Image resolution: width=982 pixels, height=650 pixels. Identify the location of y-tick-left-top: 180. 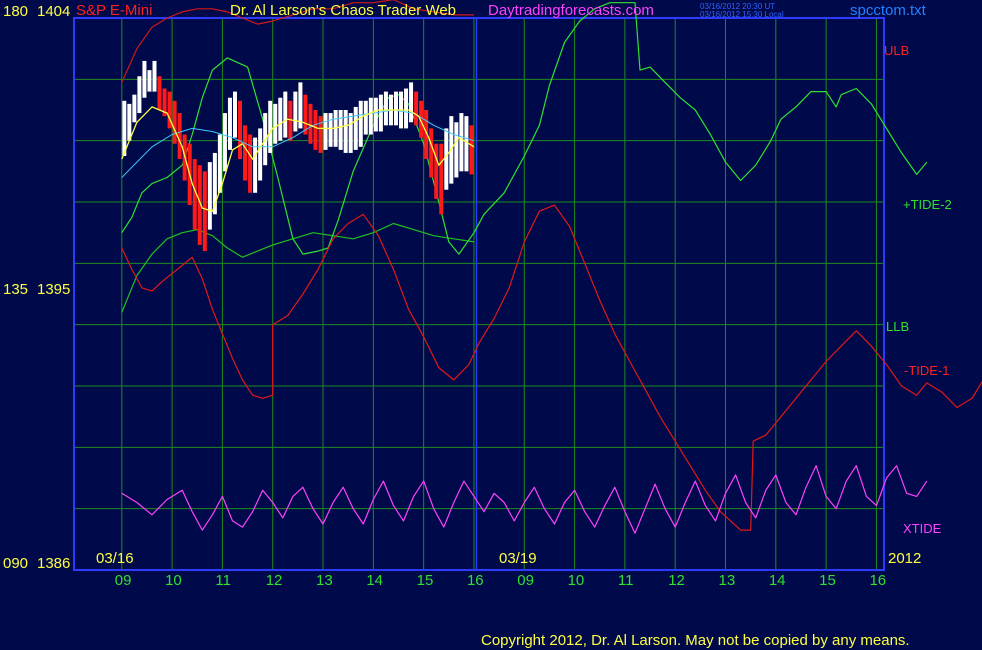
(16, 11).